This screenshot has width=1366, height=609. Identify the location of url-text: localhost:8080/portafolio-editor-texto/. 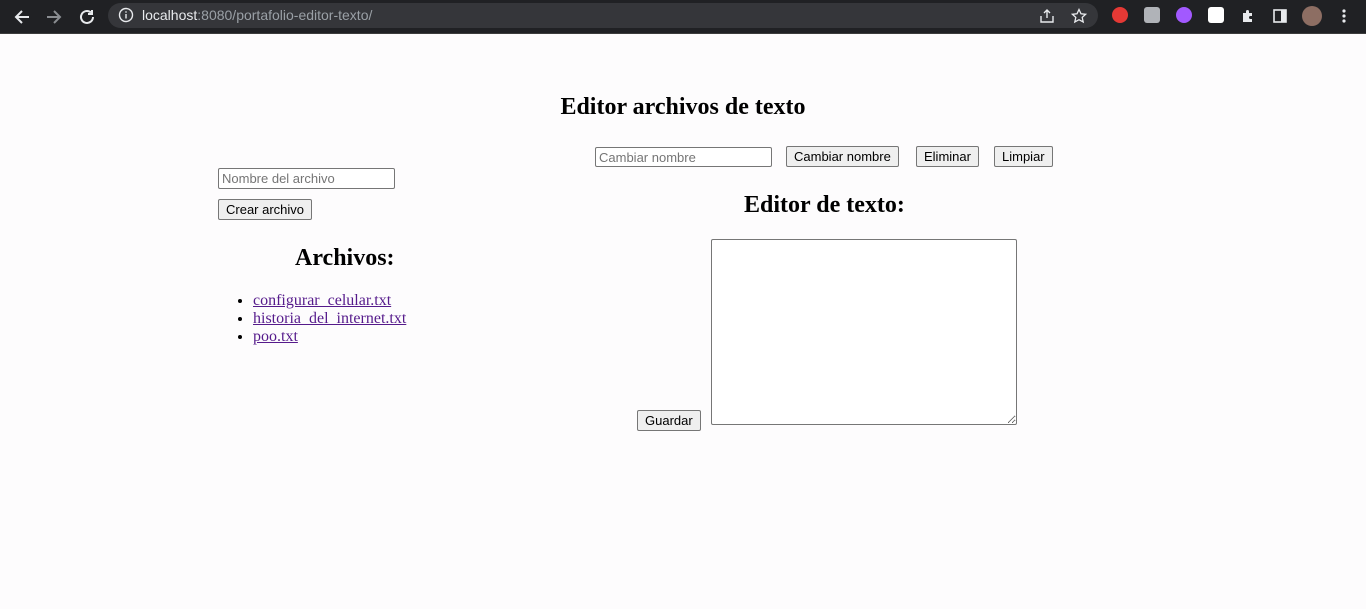
(257, 15).